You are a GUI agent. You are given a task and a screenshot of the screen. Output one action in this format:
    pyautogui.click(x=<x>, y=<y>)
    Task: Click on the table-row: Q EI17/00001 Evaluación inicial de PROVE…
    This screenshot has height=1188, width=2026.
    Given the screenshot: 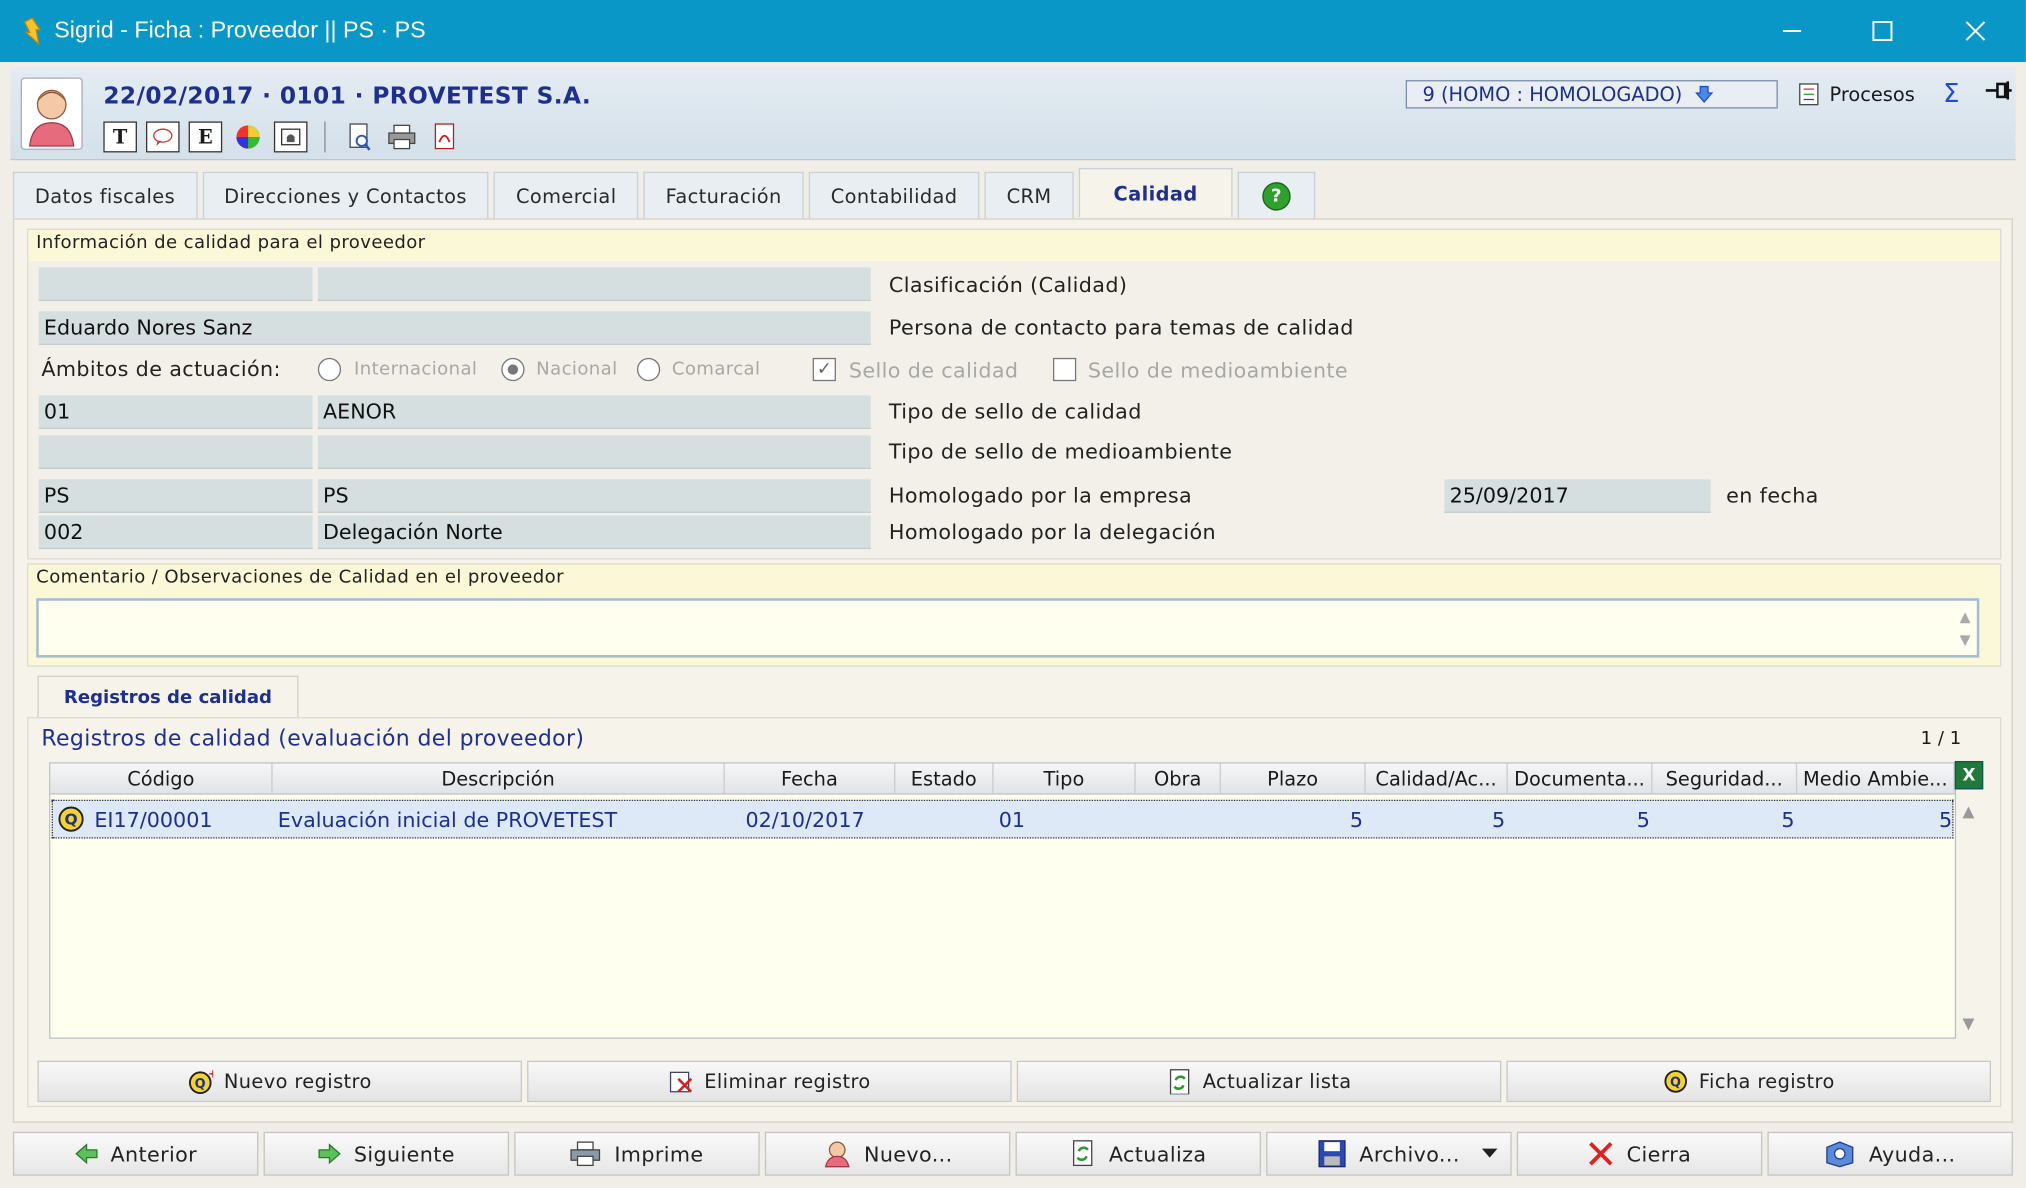 What is the action you would take?
    pyautogui.click(x=1002, y=819)
    